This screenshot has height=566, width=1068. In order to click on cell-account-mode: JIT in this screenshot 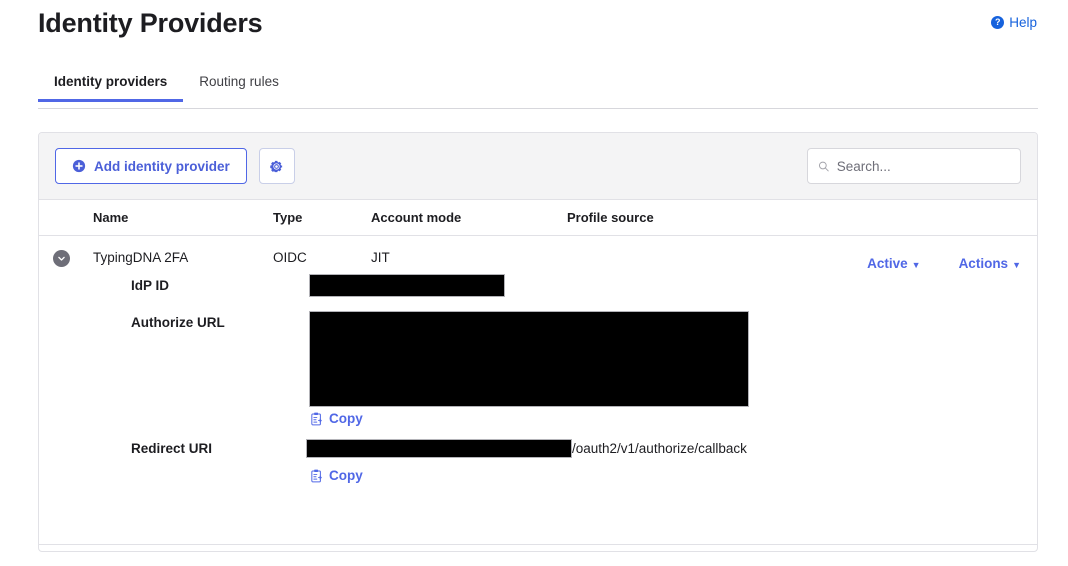, I will do `click(380, 257)`.